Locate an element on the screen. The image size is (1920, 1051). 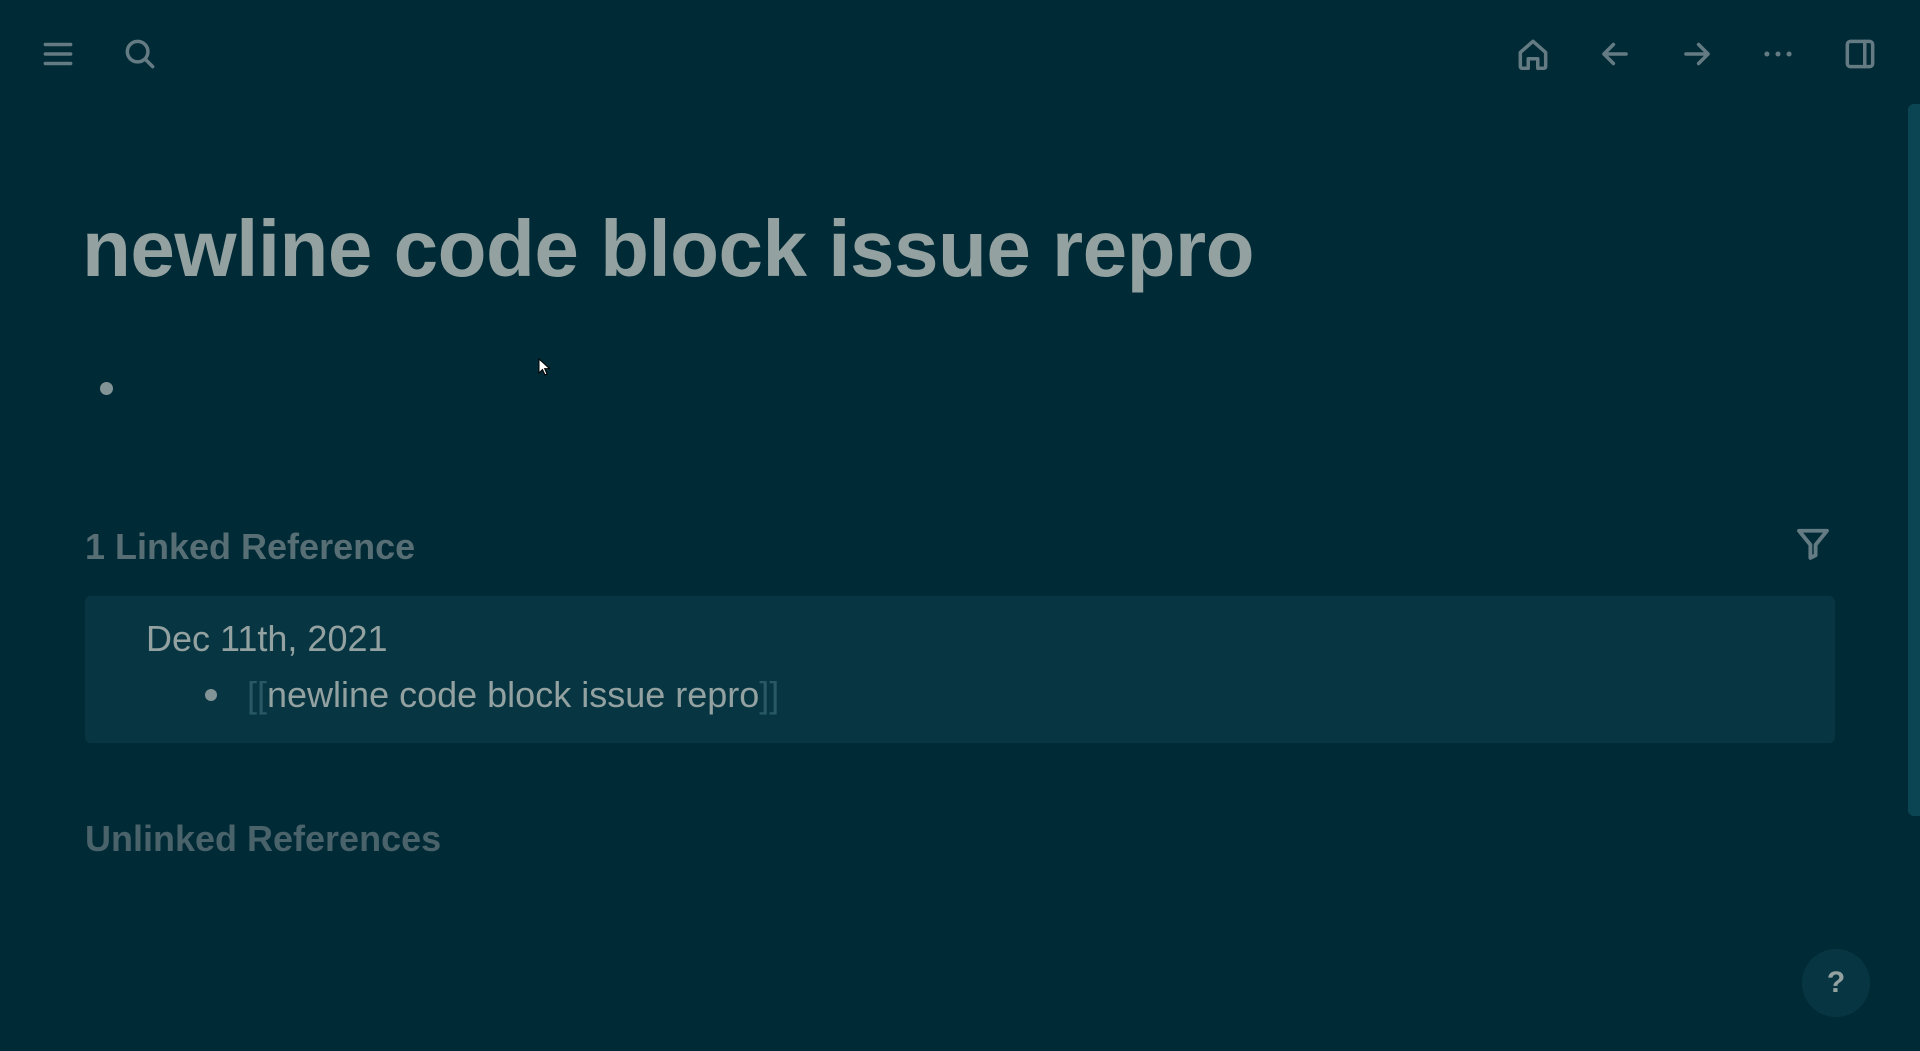
unlinked-references-heading: Unlinked References is located at coordinates (263, 839).